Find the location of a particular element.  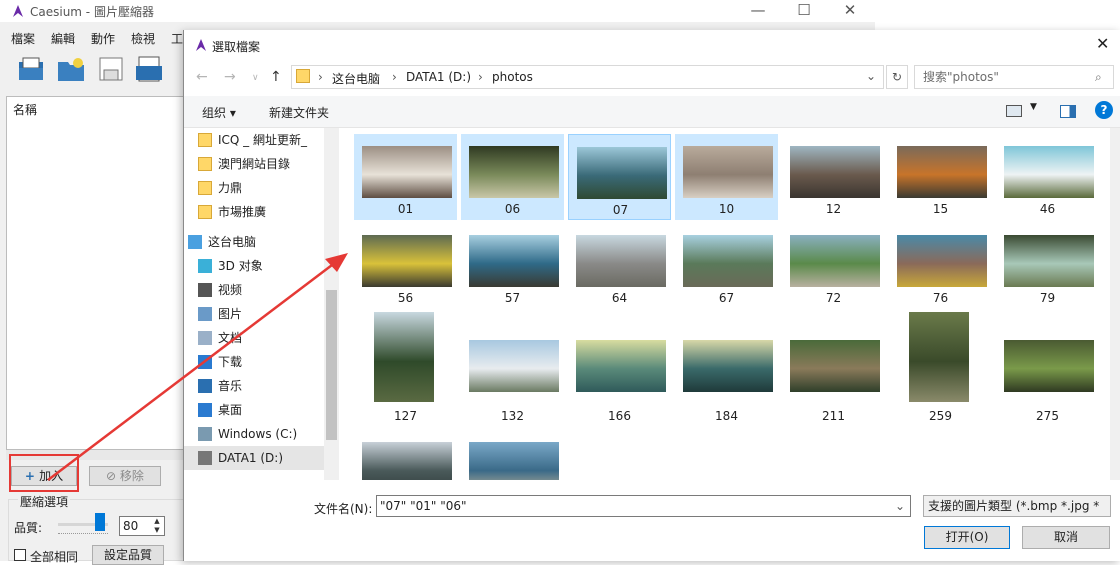

filename-dropdown-icon: ⌄ is located at coordinates (900, 506).